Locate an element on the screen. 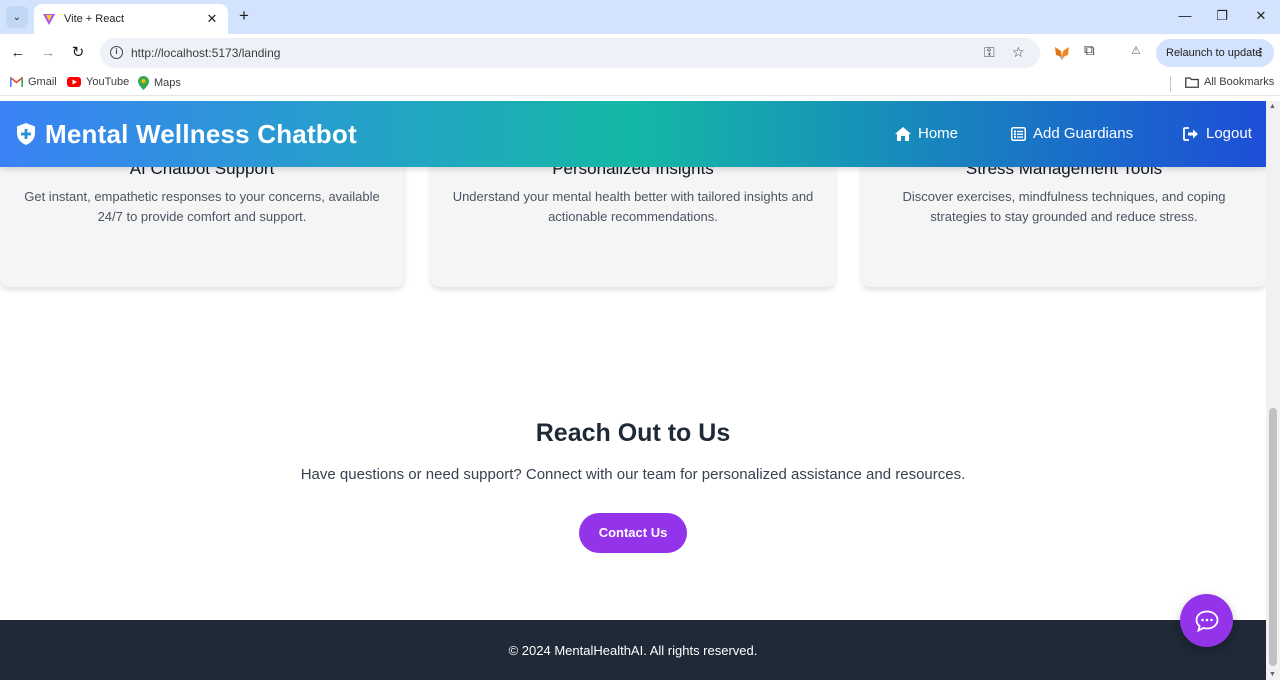 This screenshot has width=1280, height=680. relaunch-to-update-button: Relaunch to update ⋮ is located at coordinates (1215, 53).